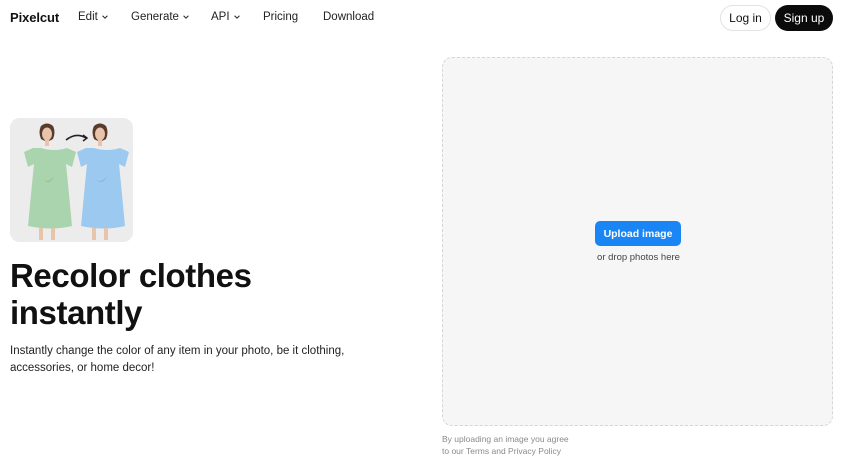 Image resolution: width=850 pixels, height=458 pixels. I want to click on nav-edit-label: Edit, so click(88, 17).